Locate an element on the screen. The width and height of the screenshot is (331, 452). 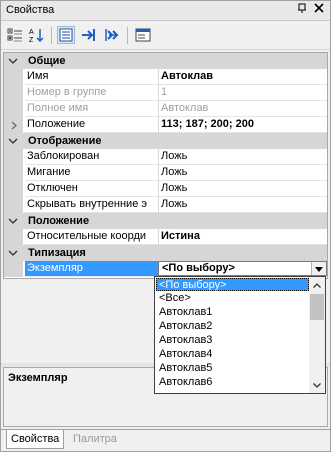
property-row: Мигание Ложь is located at coordinates (165, 173).